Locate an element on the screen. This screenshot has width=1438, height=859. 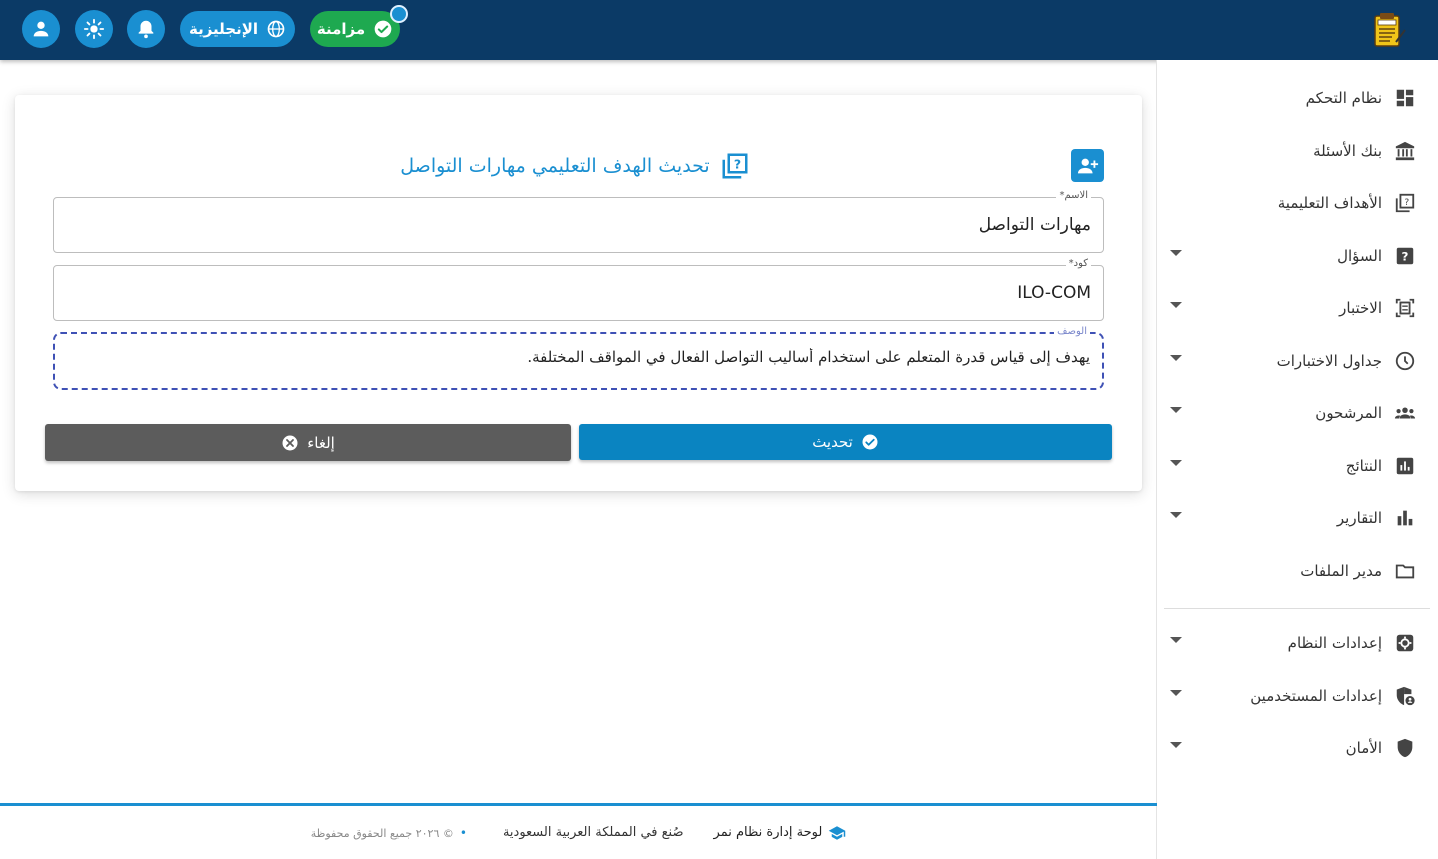
sidebar-item-exam-schedules: جداول الاختبارات is located at coordinates (1292, 361).